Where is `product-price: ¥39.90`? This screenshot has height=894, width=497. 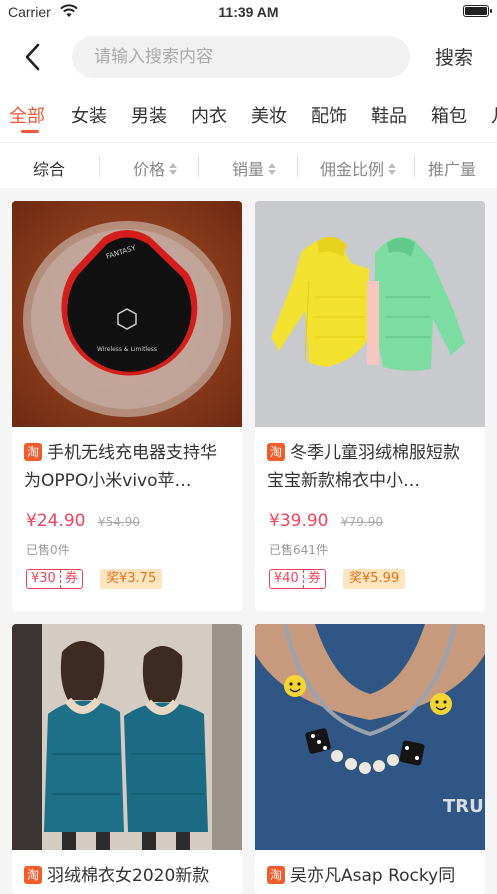 product-price: ¥39.90 is located at coordinates (299, 521).